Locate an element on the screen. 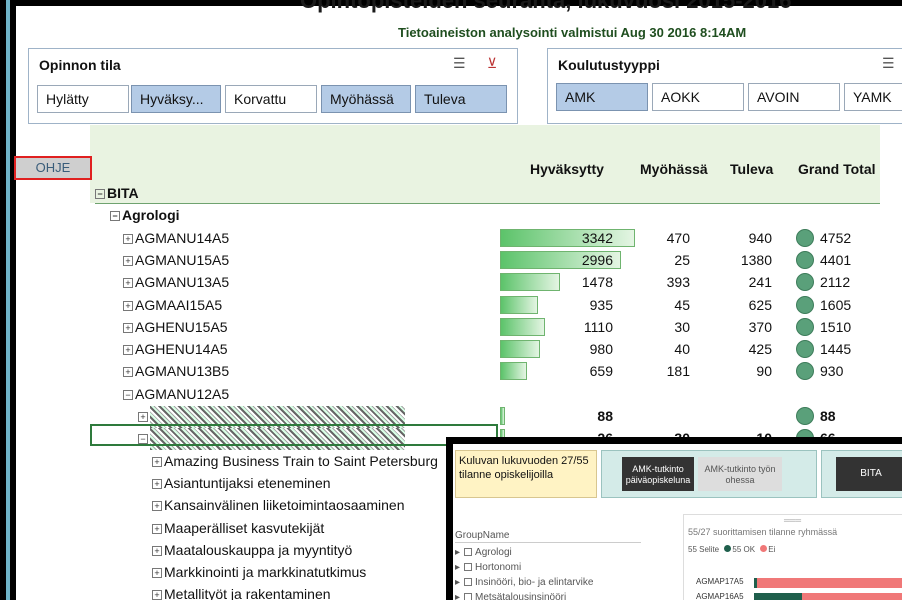 The image size is (902, 600). column-header-grand-total: Grand Total is located at coordinates (837, 169).